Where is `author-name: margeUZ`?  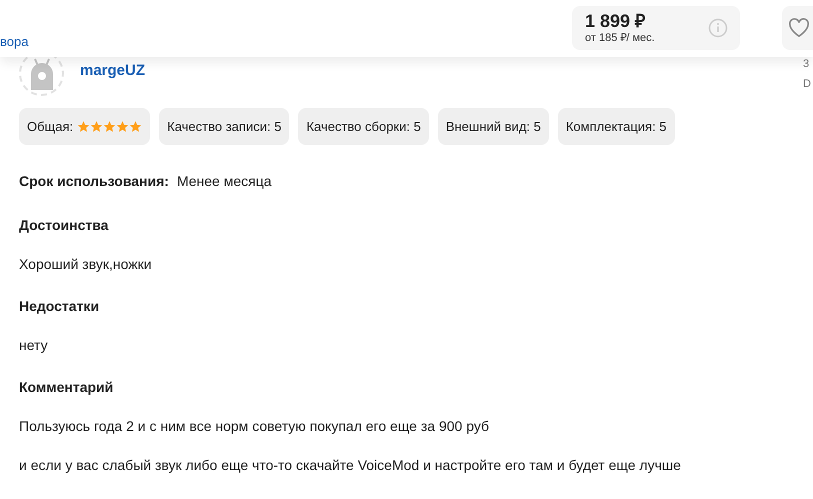 author-name: margeUZ is located at coordinates (113, 71).